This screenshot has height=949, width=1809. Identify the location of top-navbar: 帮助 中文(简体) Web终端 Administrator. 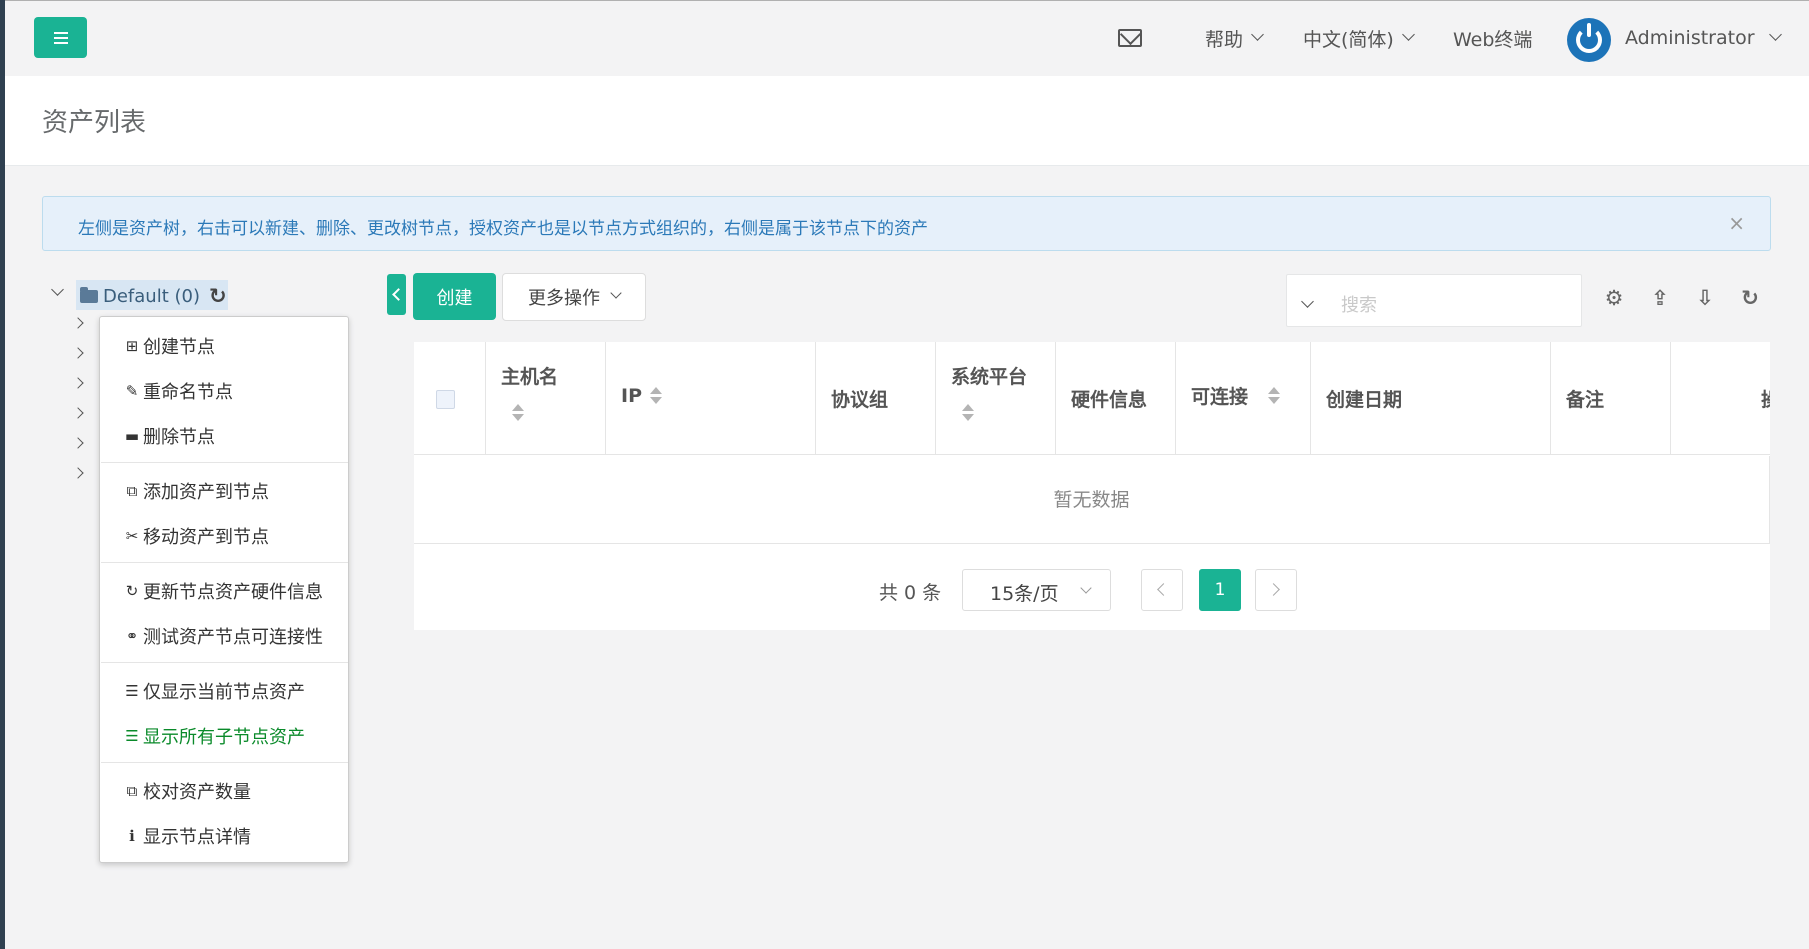
(907, 38).